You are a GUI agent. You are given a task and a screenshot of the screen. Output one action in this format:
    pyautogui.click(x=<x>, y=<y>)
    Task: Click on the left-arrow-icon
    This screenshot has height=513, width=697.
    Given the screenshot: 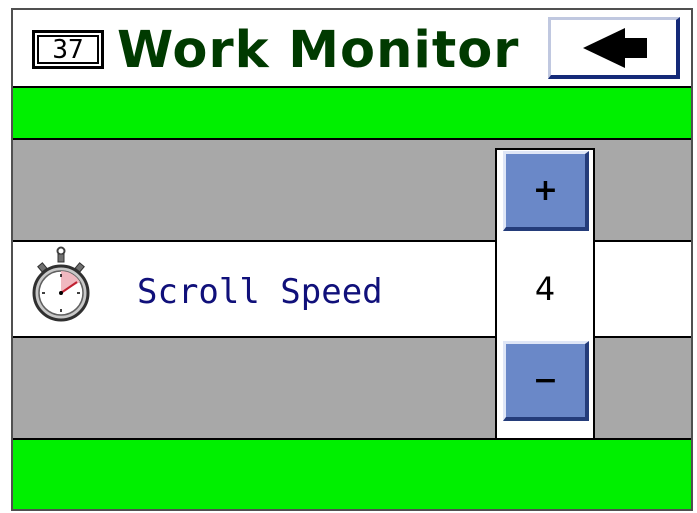 What is the action you would take?
    pyautogui.click(x=614, y=47)
    